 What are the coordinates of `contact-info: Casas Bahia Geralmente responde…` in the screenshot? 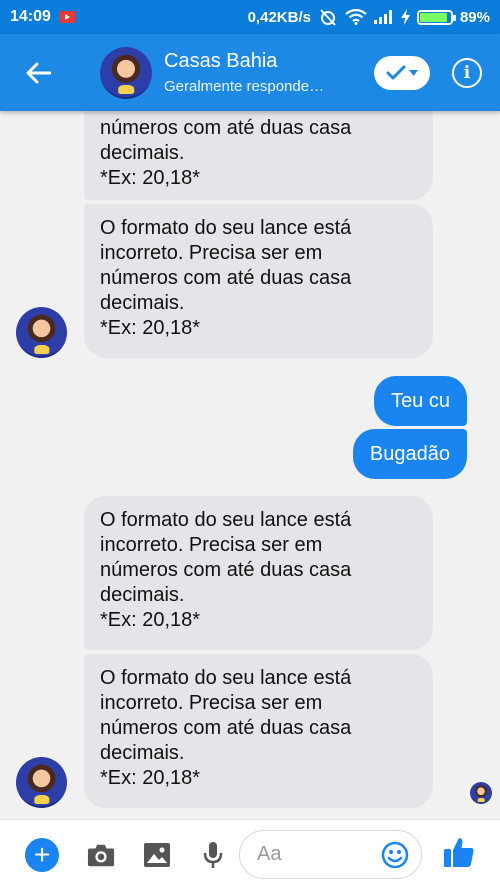 It's located at (269, 72).